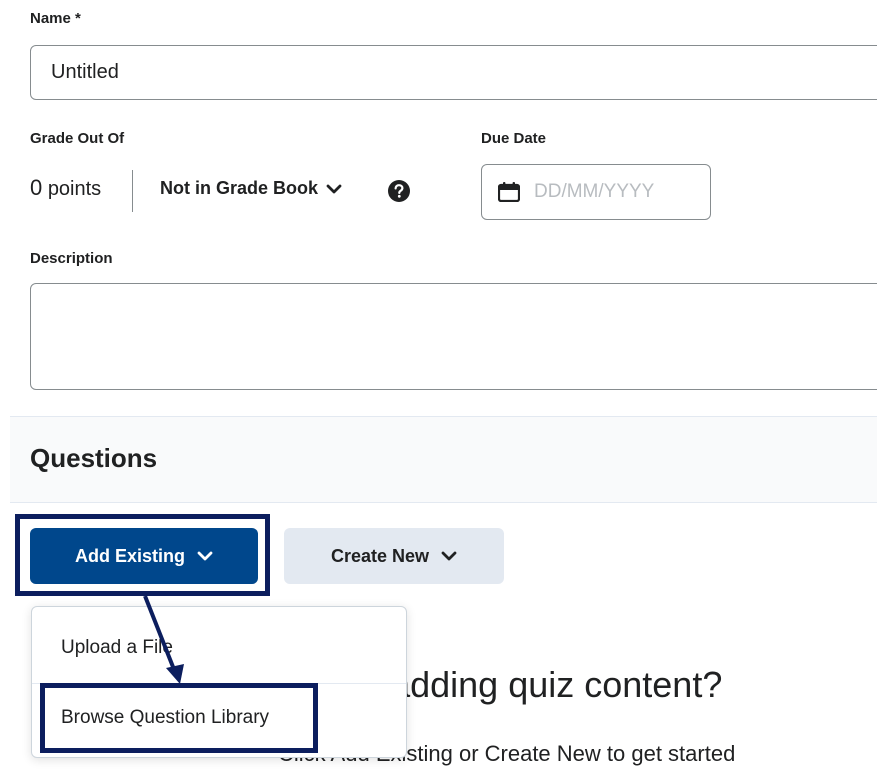 Image resolution: width=877 pixels, height=769 pixels. Describe the element at coordinates (36, 187) in the screenshot. I see `points-number: 0` at that location.